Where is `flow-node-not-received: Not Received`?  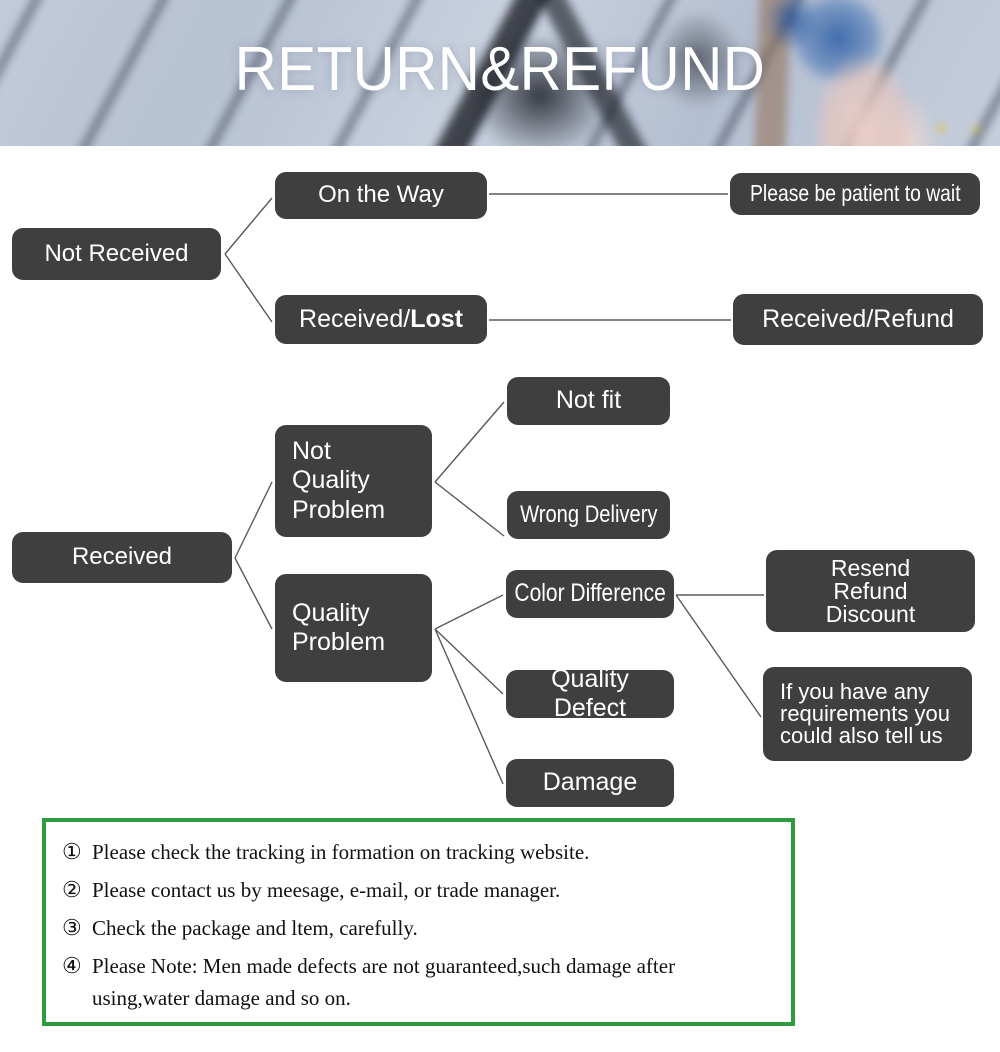
flow-node-not-received: Not Received is located at coordinates (116, 254).